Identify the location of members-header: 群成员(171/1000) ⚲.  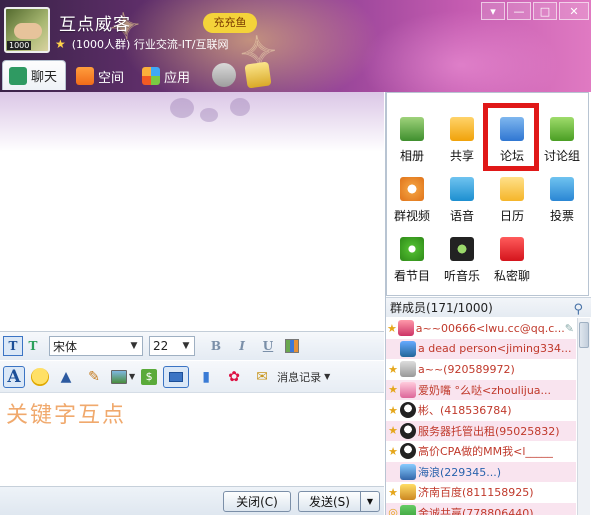
(488, 307).